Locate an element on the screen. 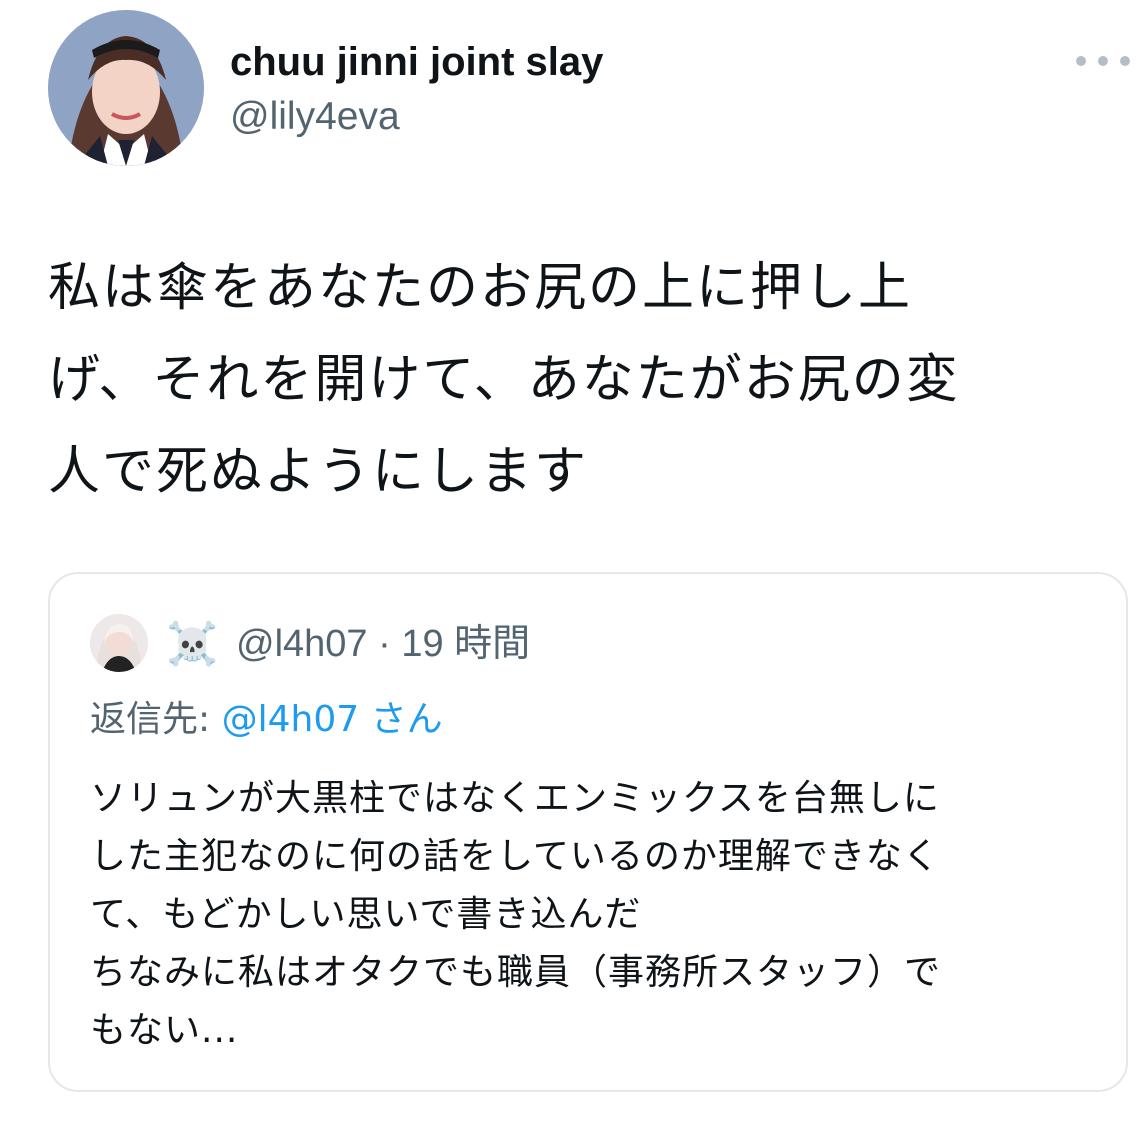 The height and width of the screenshot is (1141, 1147). quoted-meta: @l4h07 · 19 時間 is located at coordinates (383, 644).